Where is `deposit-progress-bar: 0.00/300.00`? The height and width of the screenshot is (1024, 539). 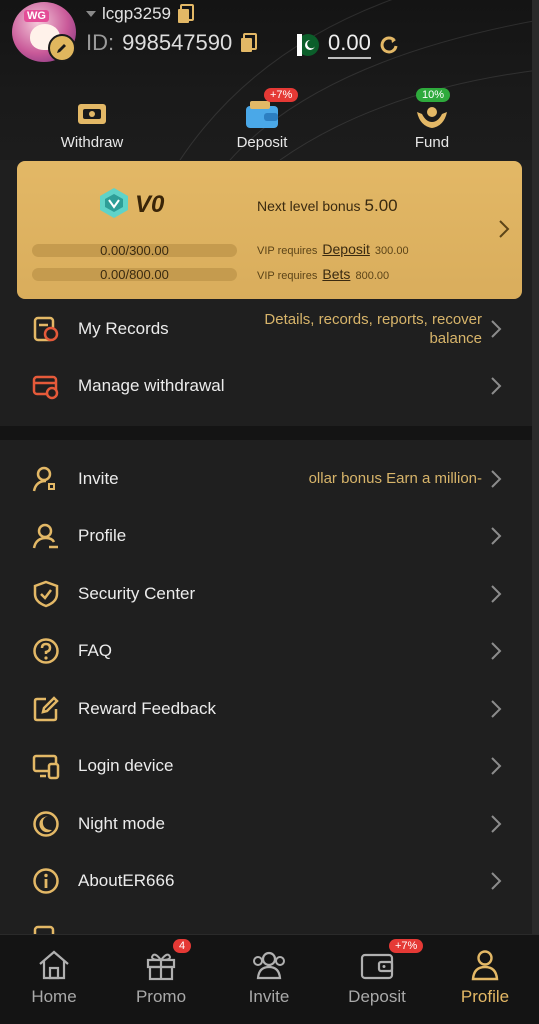
deposit-progress-bar: 0.00/300.00 is located at coordinates (134, 250).